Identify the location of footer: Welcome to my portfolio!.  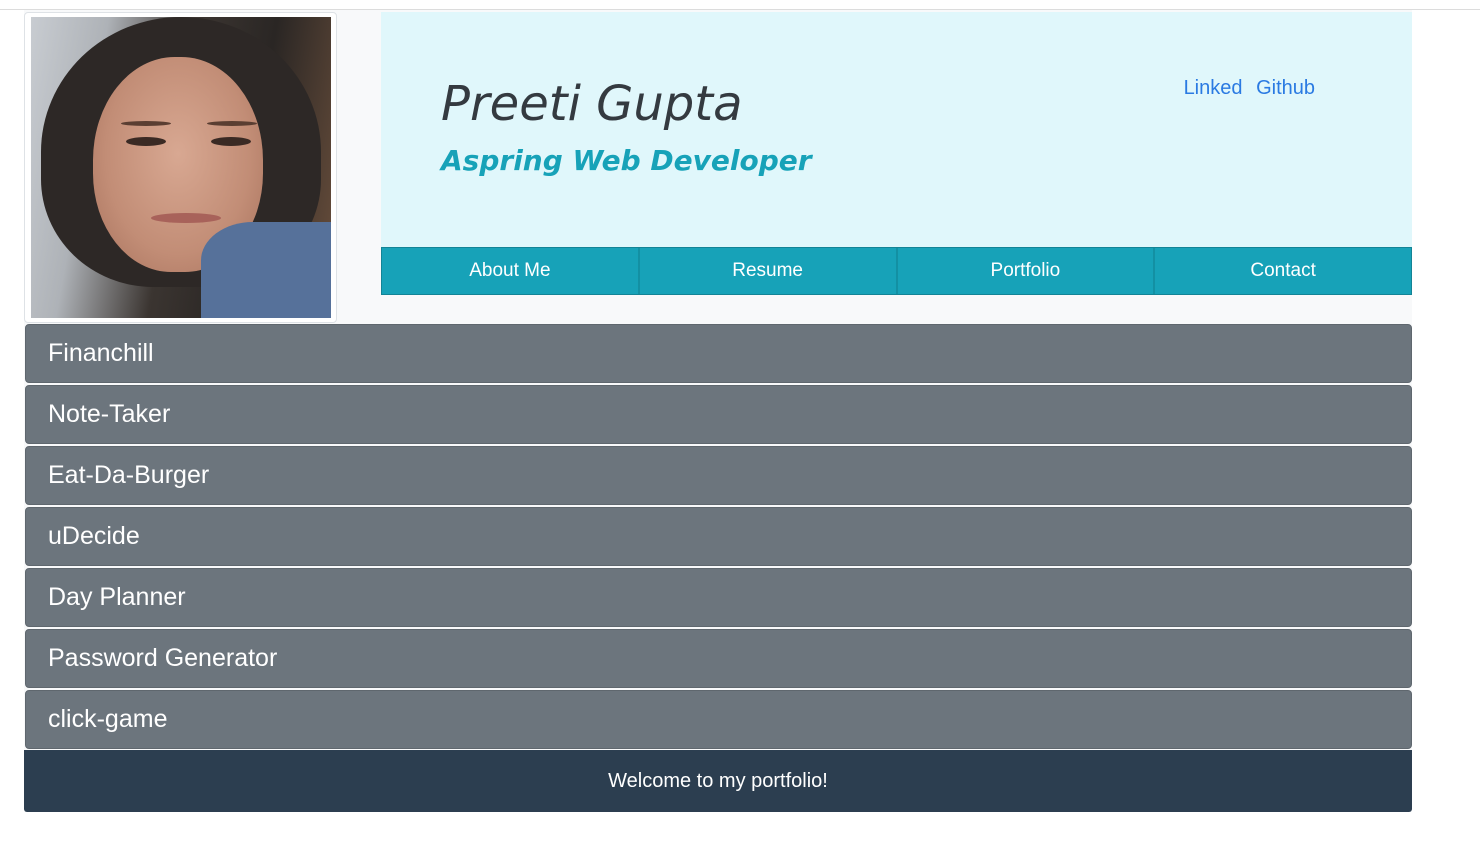
(718, 781).